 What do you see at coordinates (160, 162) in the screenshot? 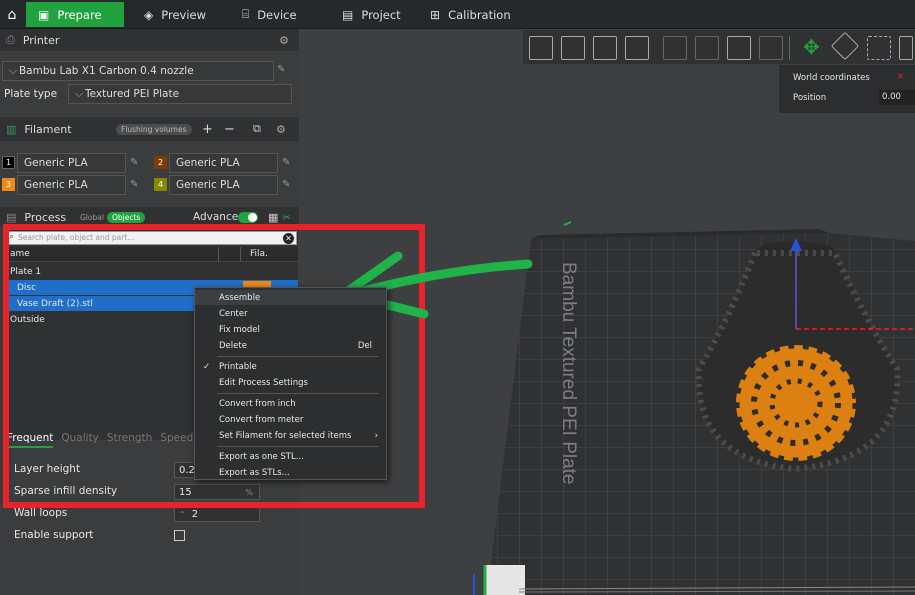
I see `filament-number: 2` at bounding box center [160, 162].